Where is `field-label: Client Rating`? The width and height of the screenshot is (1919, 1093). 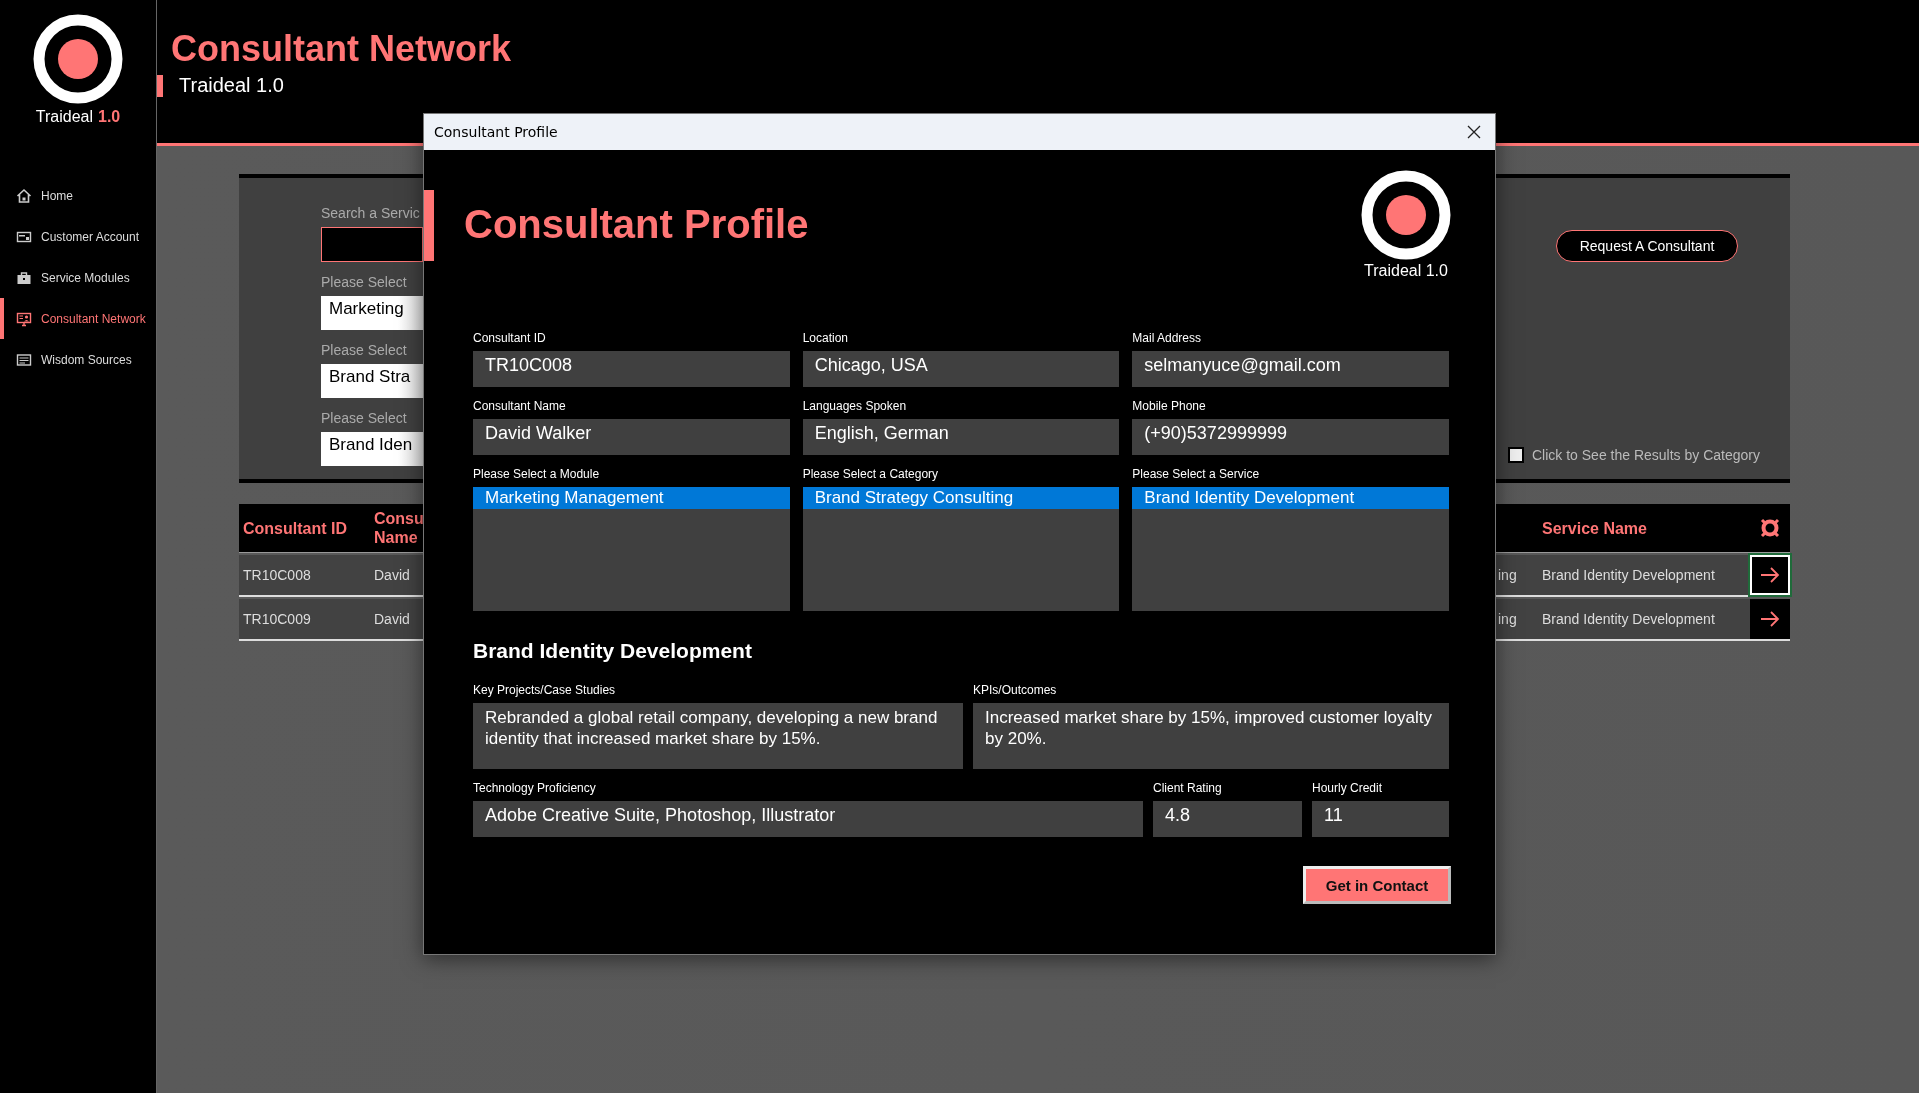
field-label: Client Rating is located at coordinates (1188, 789).